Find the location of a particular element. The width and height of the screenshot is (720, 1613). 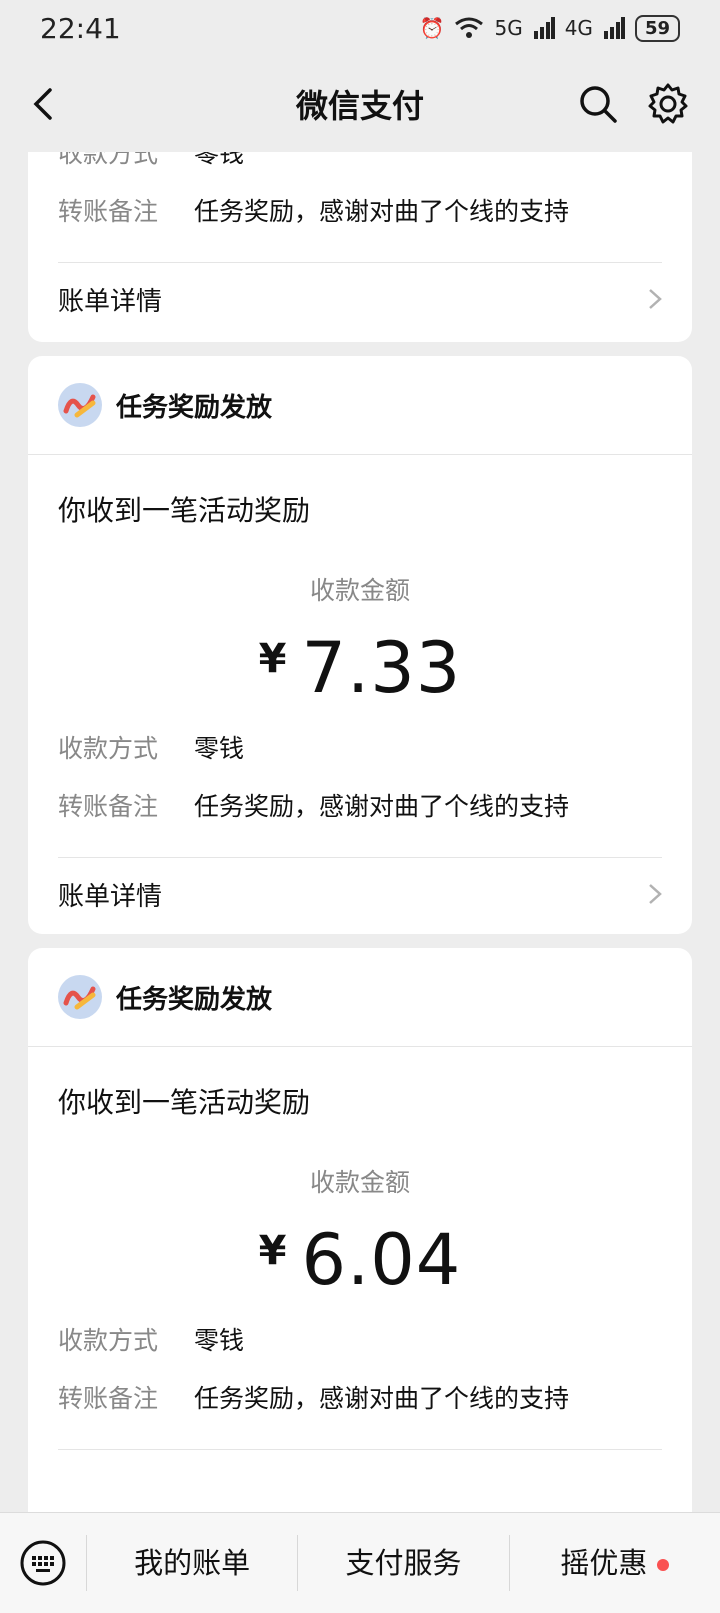

nav-bar: 微信支付 is located at coordinates (360, 104).